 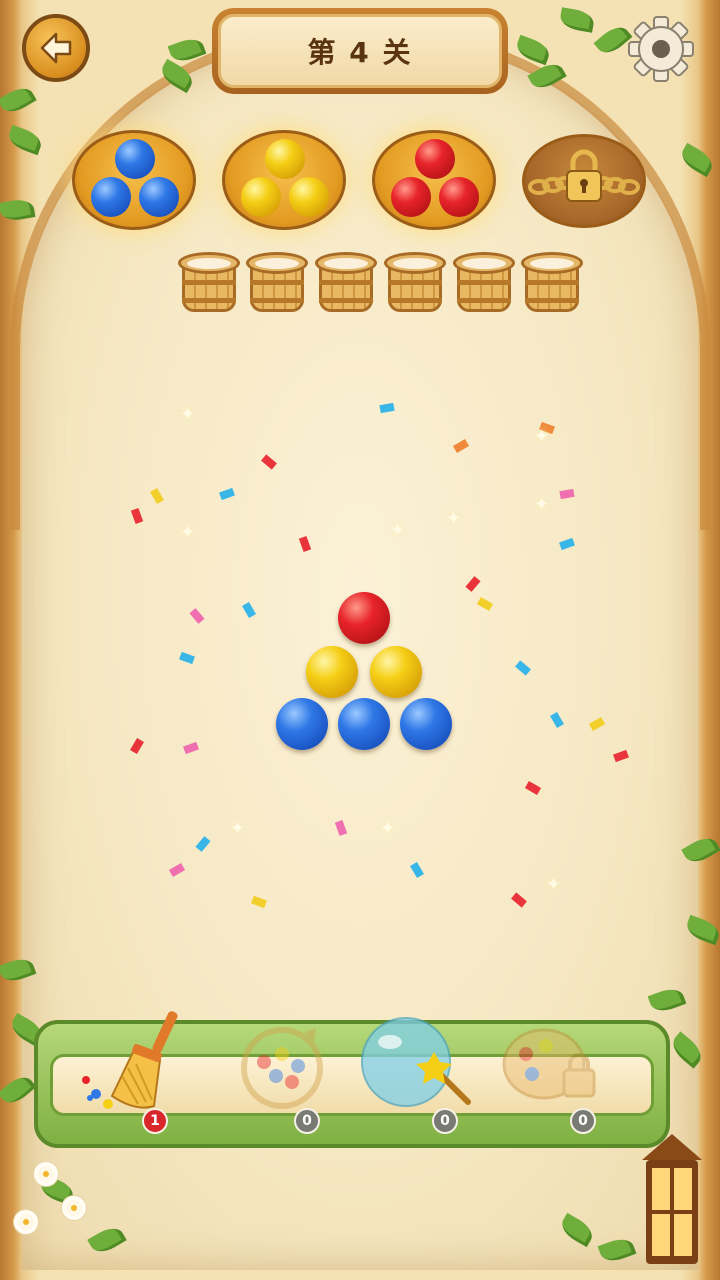 What do you see at coordinates (155, 1121) in the screenshot?
I see `tool-count-badge: 1` at bounding box center [155, 1121].